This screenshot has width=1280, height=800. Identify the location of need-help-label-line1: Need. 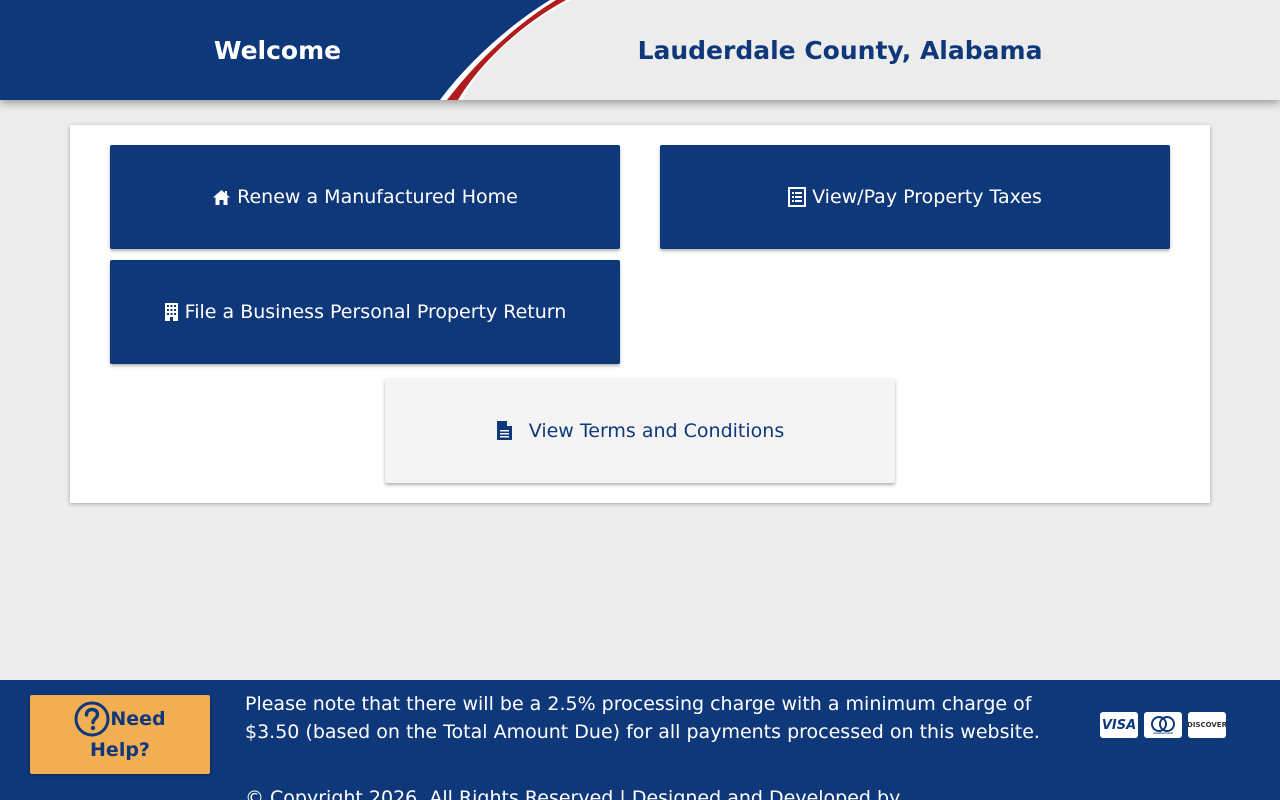
(138, 719).